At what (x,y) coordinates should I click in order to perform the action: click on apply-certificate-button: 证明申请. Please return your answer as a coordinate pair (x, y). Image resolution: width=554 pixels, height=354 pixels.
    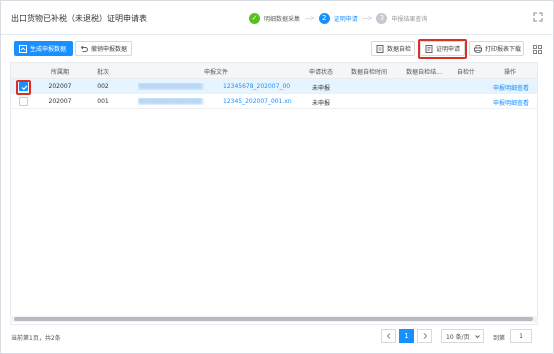
    Looking at the image, I should click on (442, 48).